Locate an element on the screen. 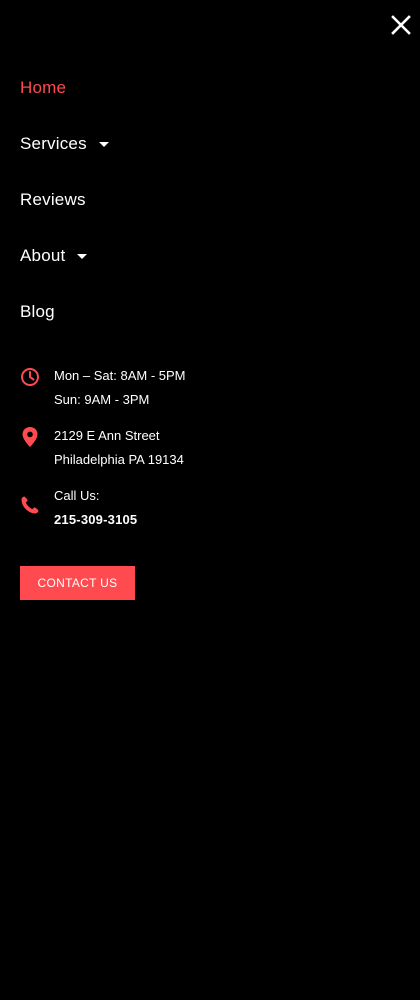 The height and width of the screenshot is (1000, 420). close-icon is located at coordinates (401, 25).